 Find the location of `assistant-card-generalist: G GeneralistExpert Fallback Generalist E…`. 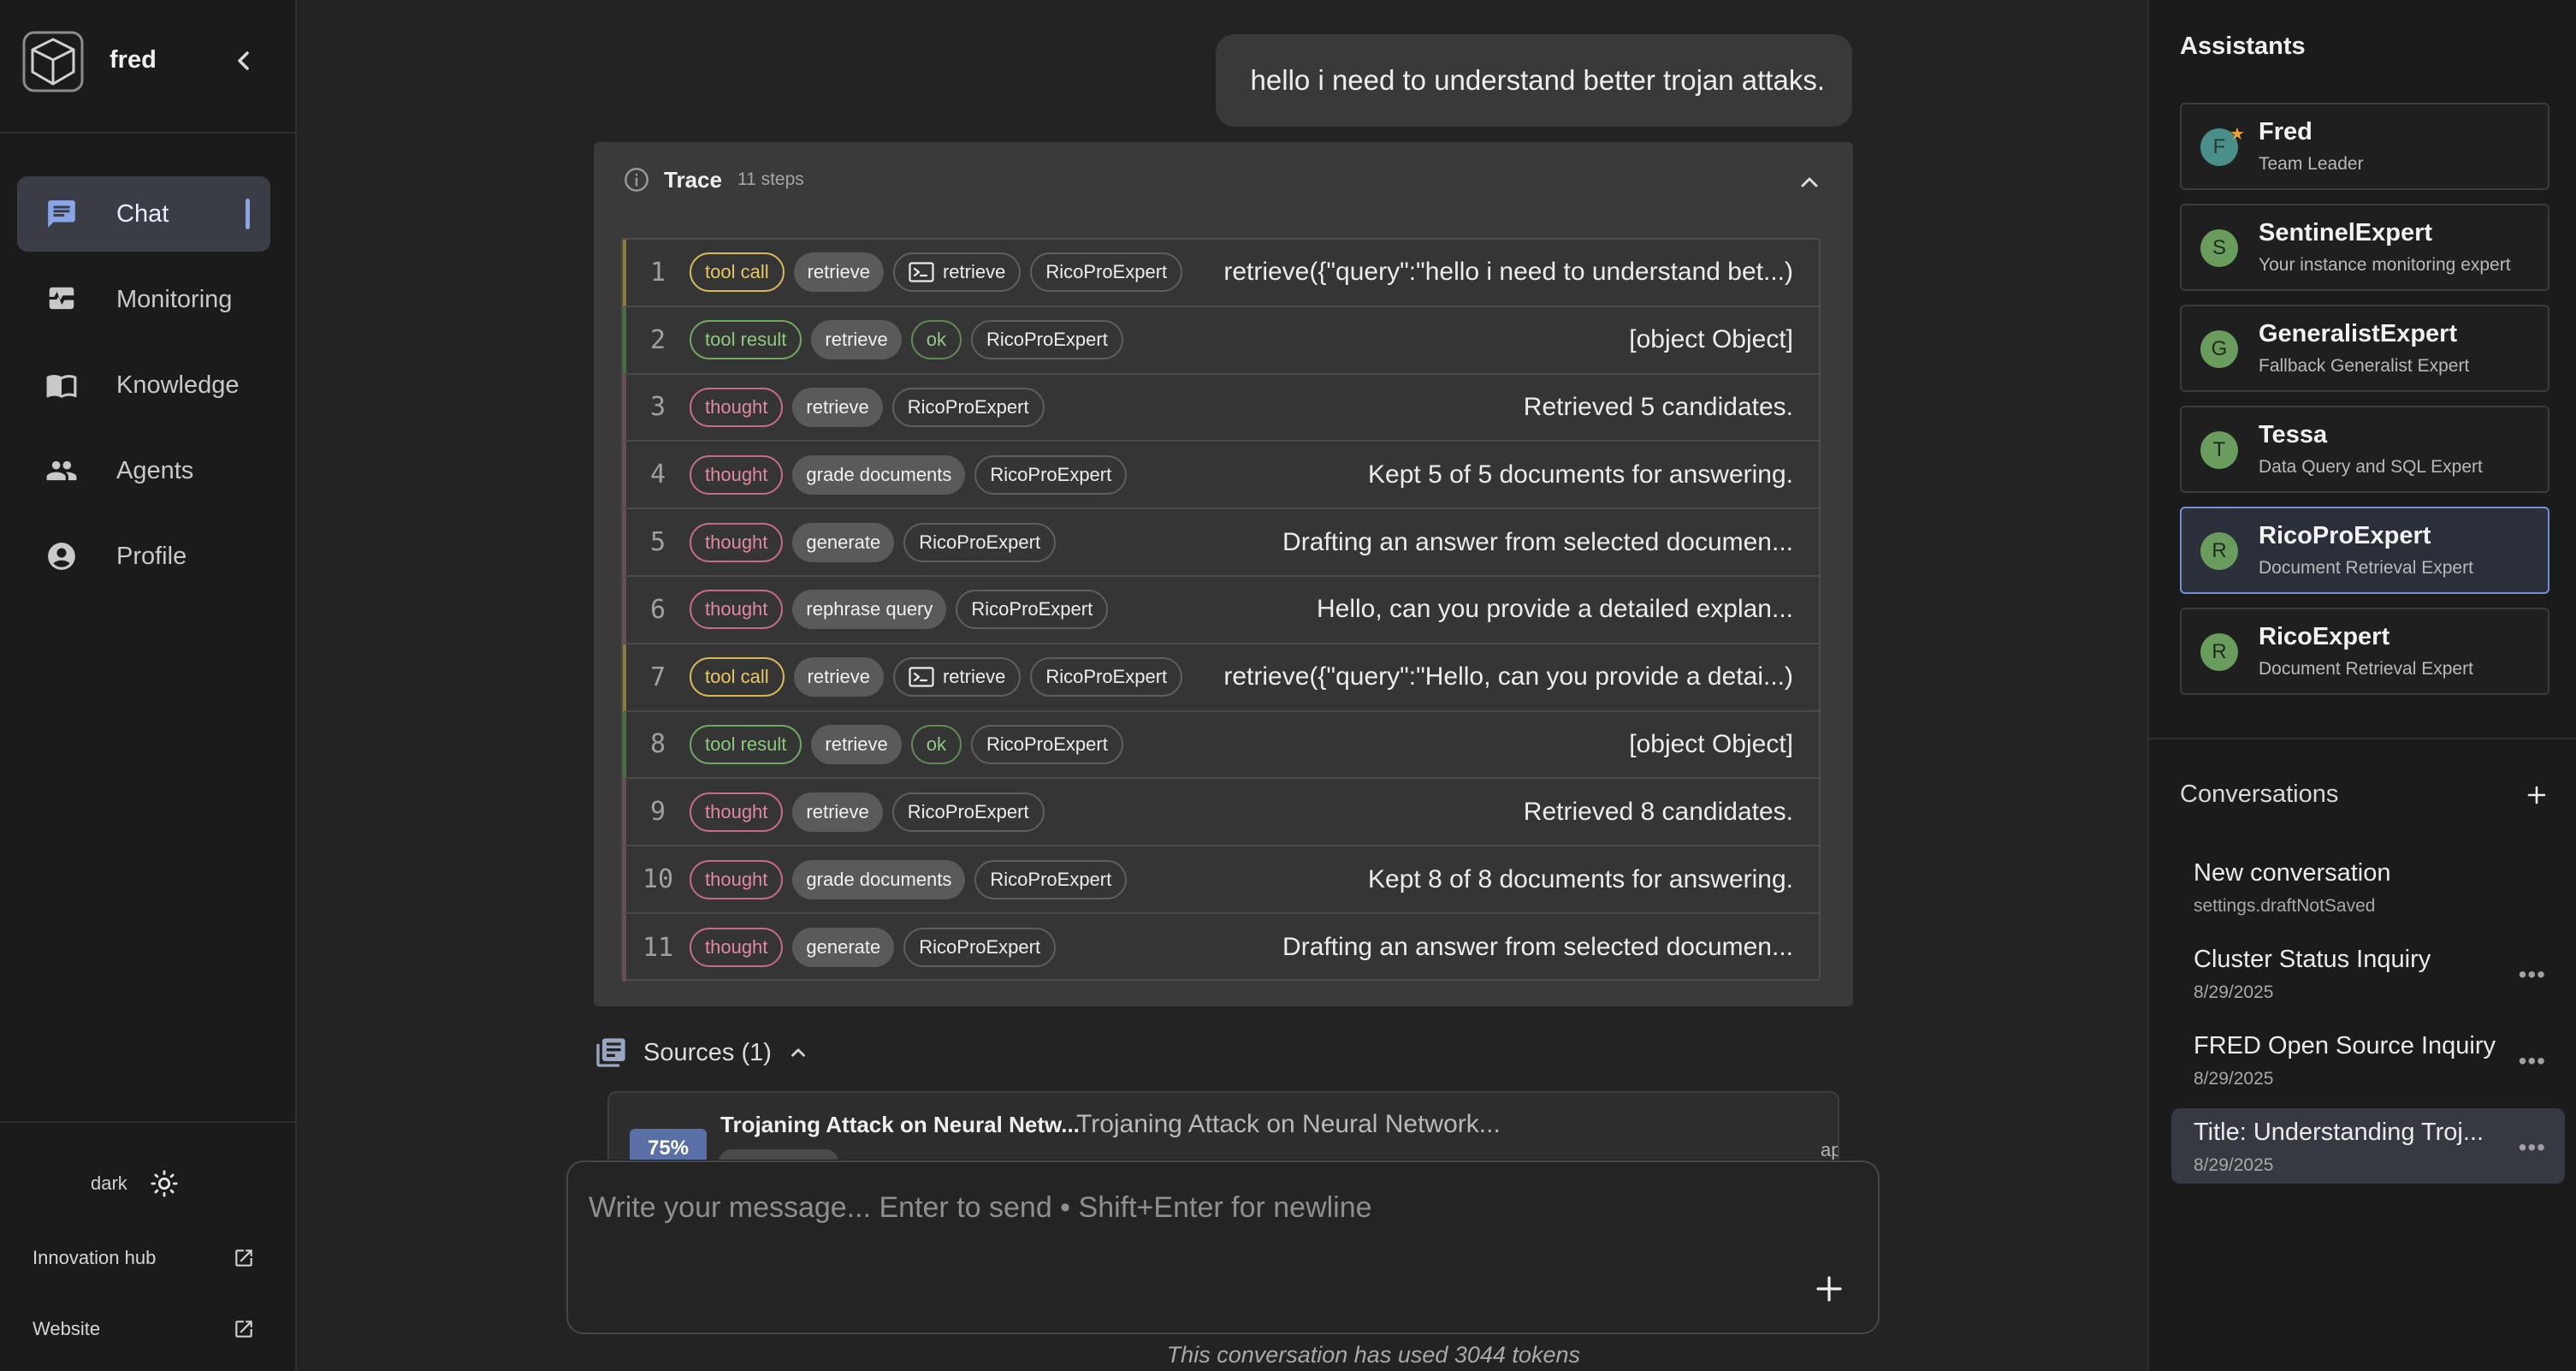

assistant-card-generalist: G GeneralistExpert Fallback Generalist E… is located at coordinates (2364, 348).